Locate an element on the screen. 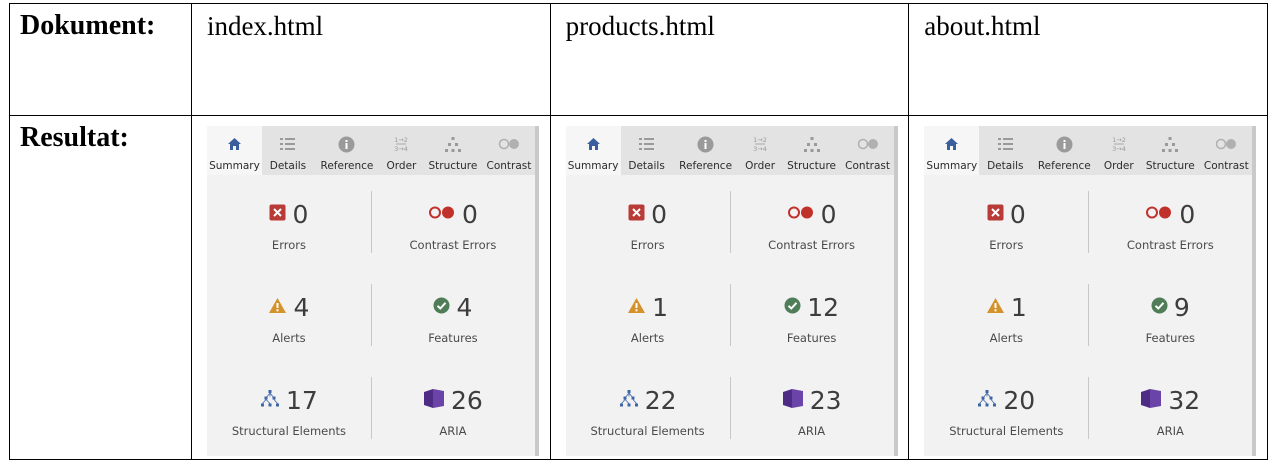  metric-value: 17 is located at coordinates (302, 400).